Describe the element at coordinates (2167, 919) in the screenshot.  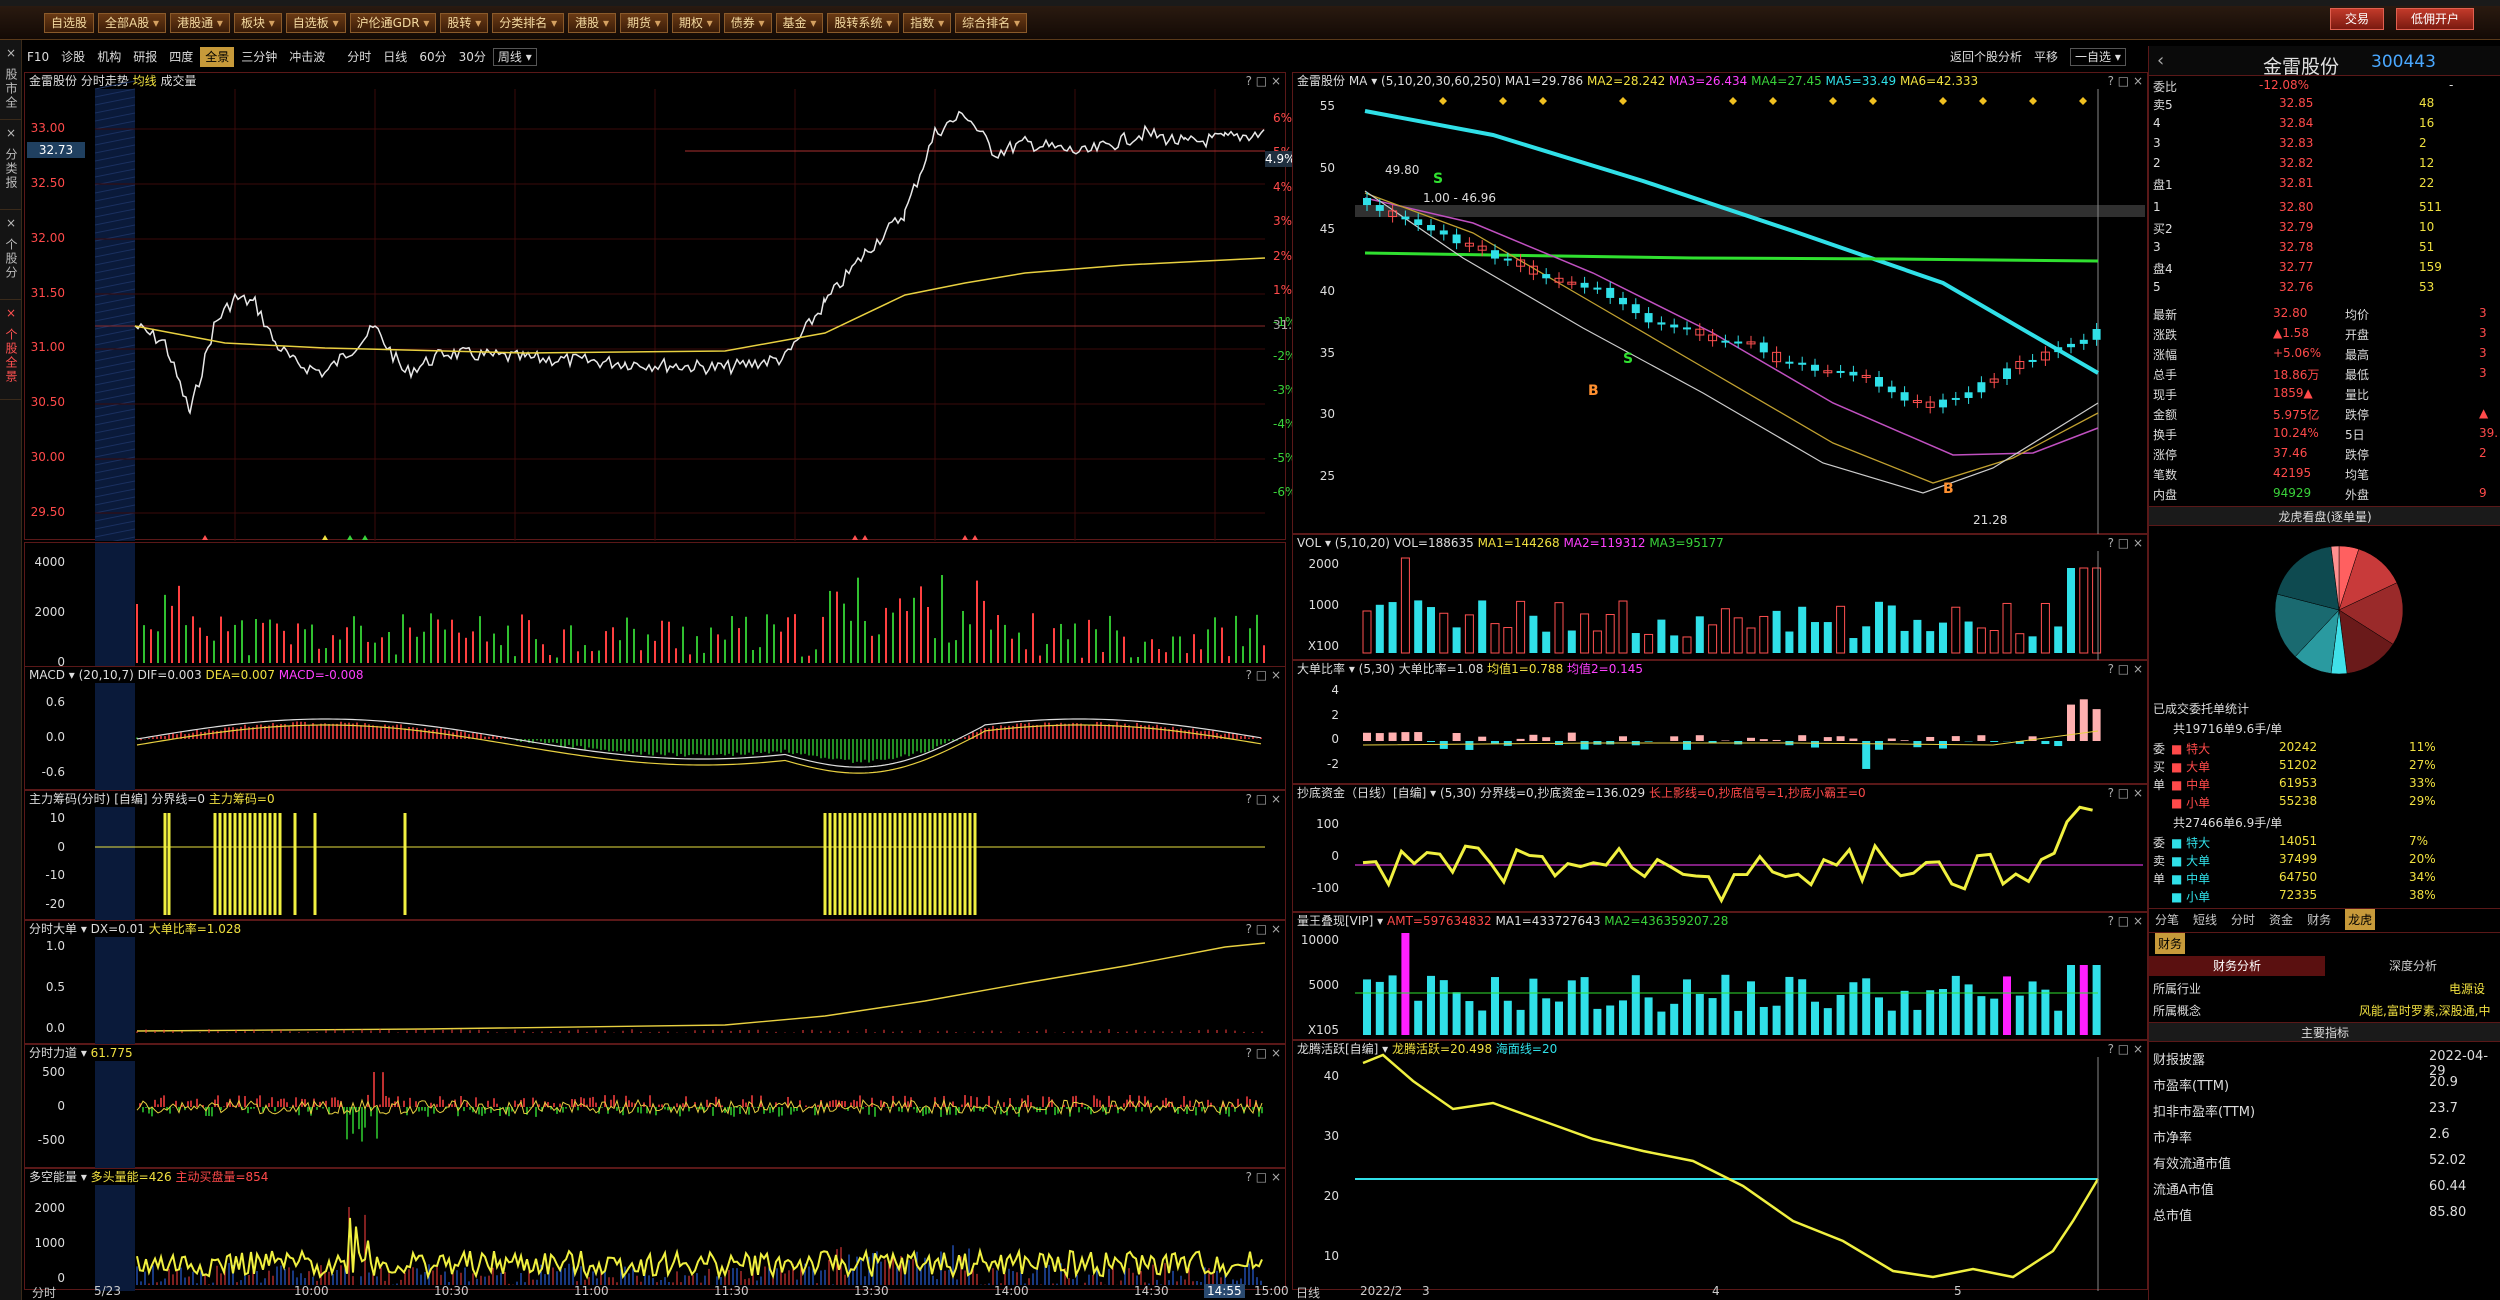
I see `quote-tab-0: 分笔` at that location.